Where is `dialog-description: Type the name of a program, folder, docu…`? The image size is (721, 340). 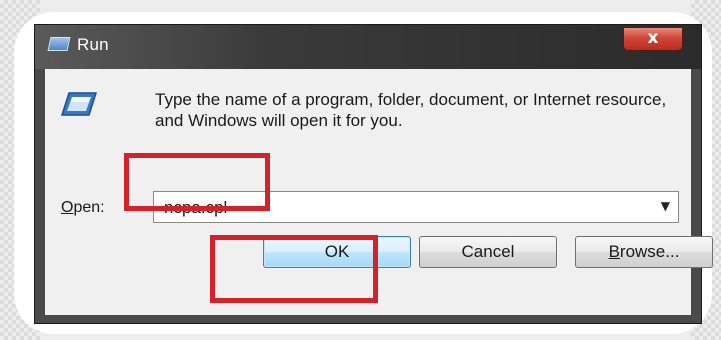 dialog-description: Type the name of a program, folder, docu… is located at coordinates (411, 110).